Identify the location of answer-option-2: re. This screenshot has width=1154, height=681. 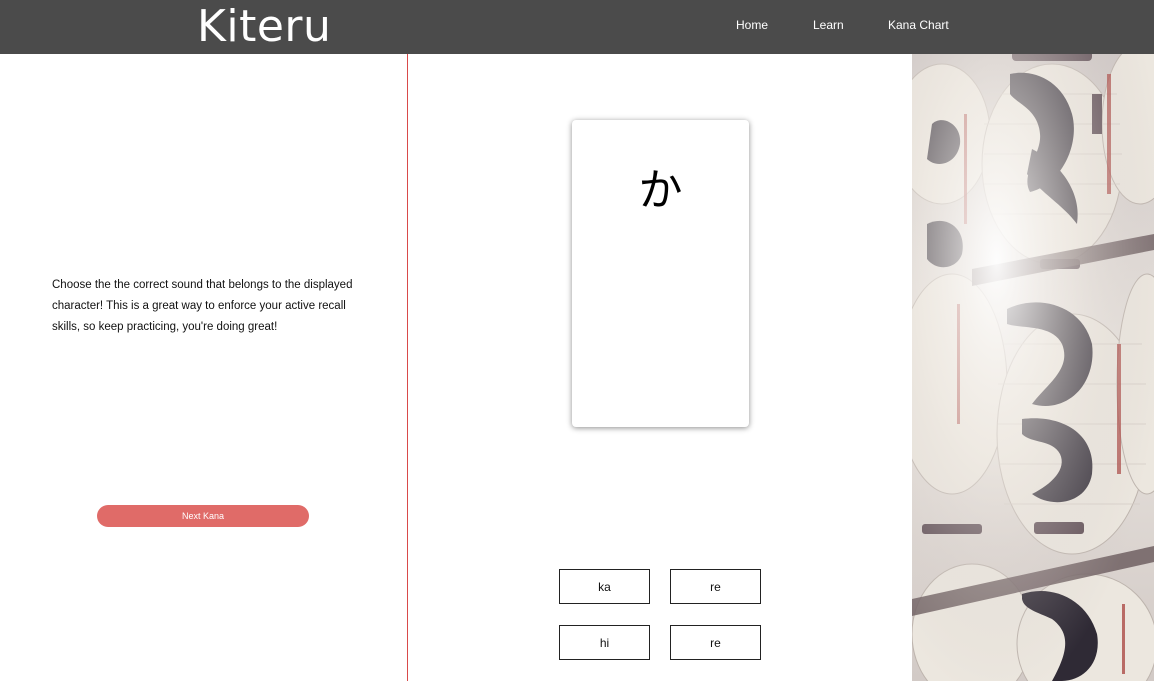
(715, 586).